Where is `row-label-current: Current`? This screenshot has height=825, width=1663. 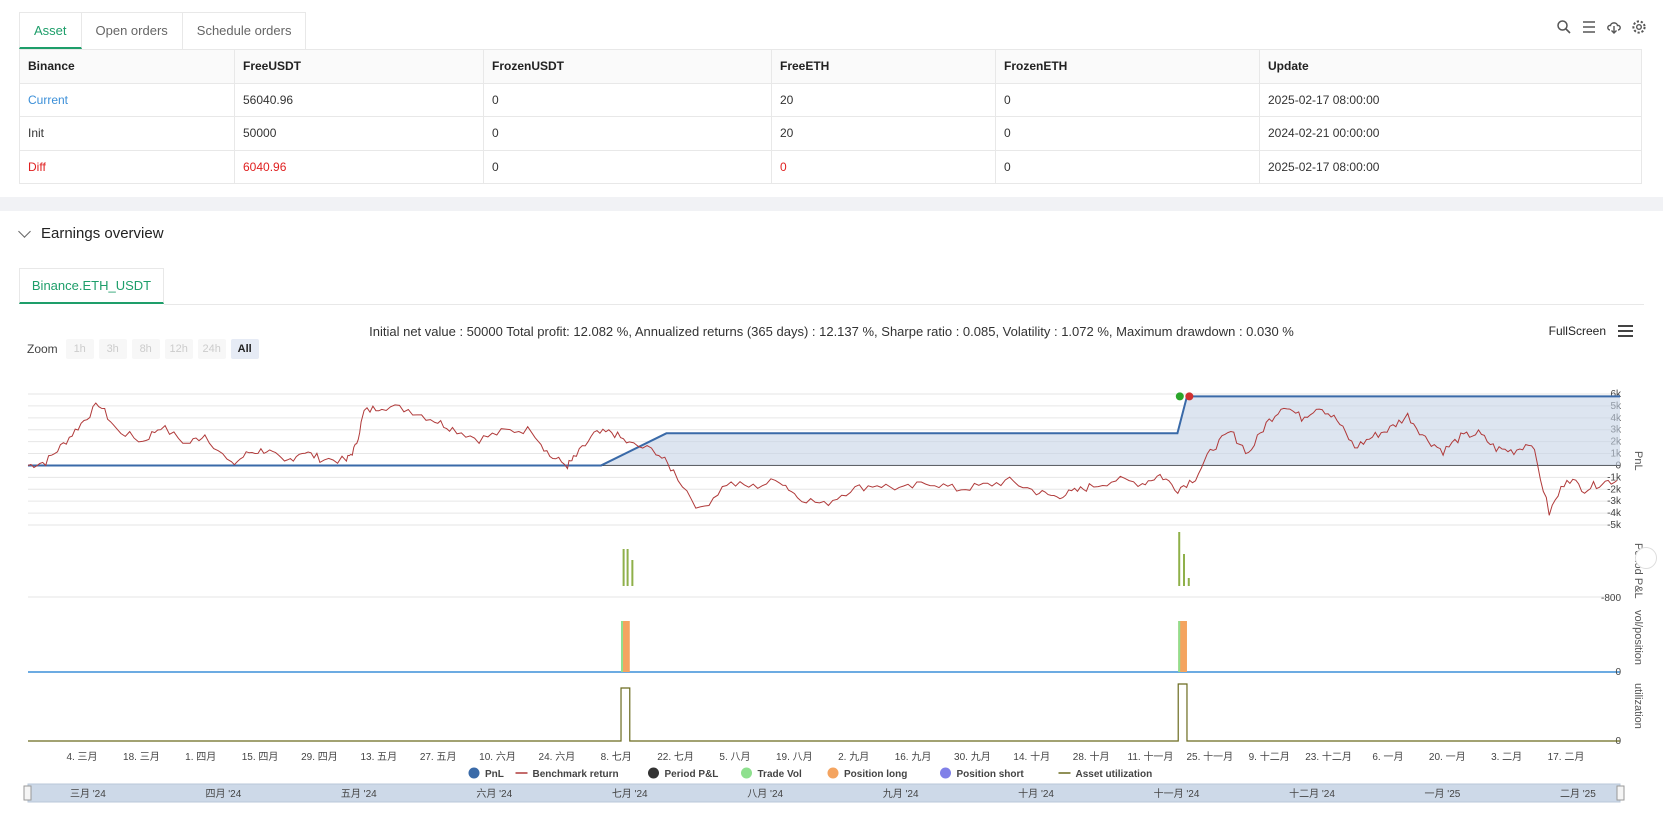
row-label-current: Current is located at coordinates (127, 99).